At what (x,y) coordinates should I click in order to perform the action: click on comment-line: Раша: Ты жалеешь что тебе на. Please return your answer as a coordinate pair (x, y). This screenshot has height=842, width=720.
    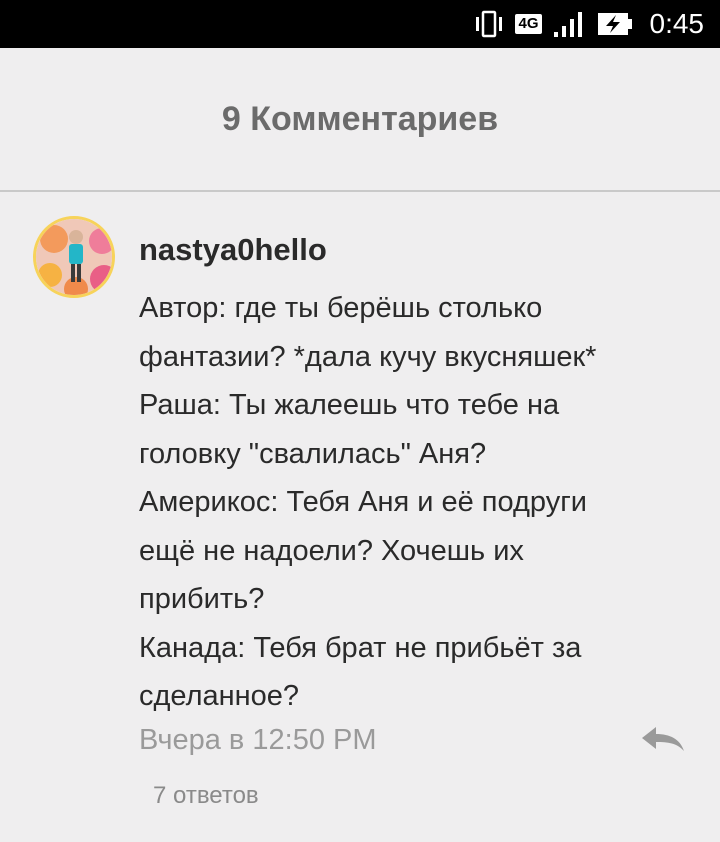
    Looking at the image, I should click on (349, 405).